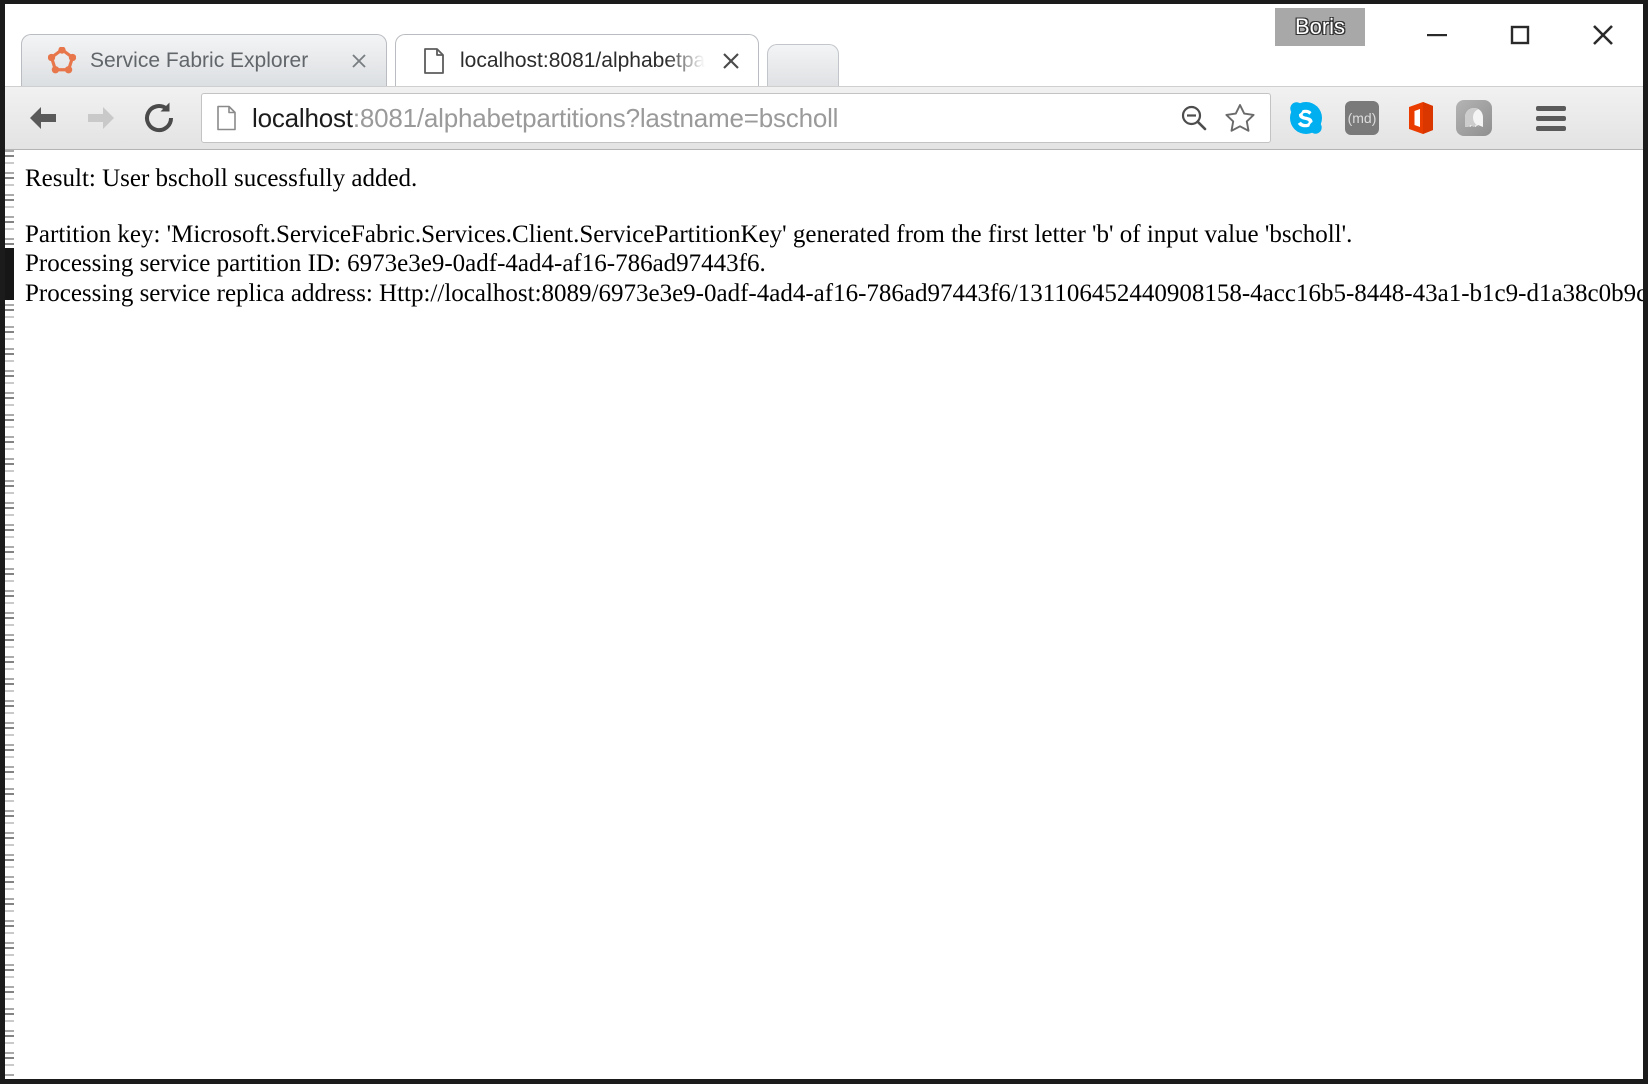 This screenshot has width=1648, height=1084. I want to click on tab-alphabetpartitions: localhost:8081/alphabetpa, so click(577, 60).